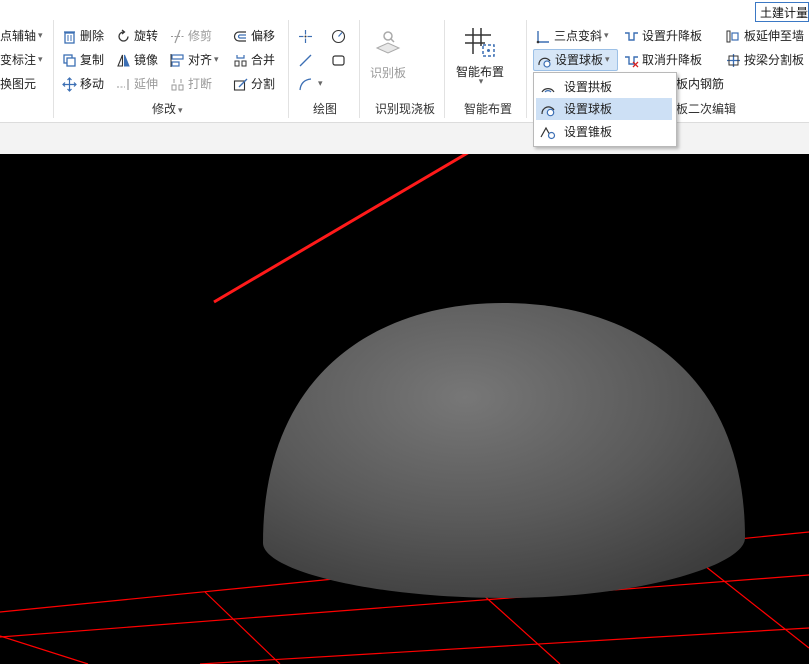  Describe the element at coordinates (177, 60) in the screenshot. I see `align-icon` at that location.